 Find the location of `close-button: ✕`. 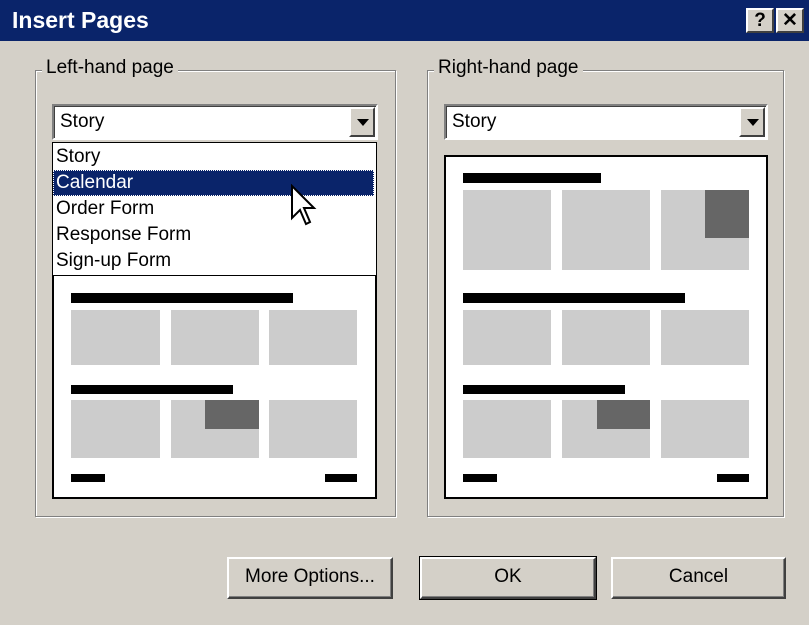

close-button: ✕ is located at coordinates (790, 20).